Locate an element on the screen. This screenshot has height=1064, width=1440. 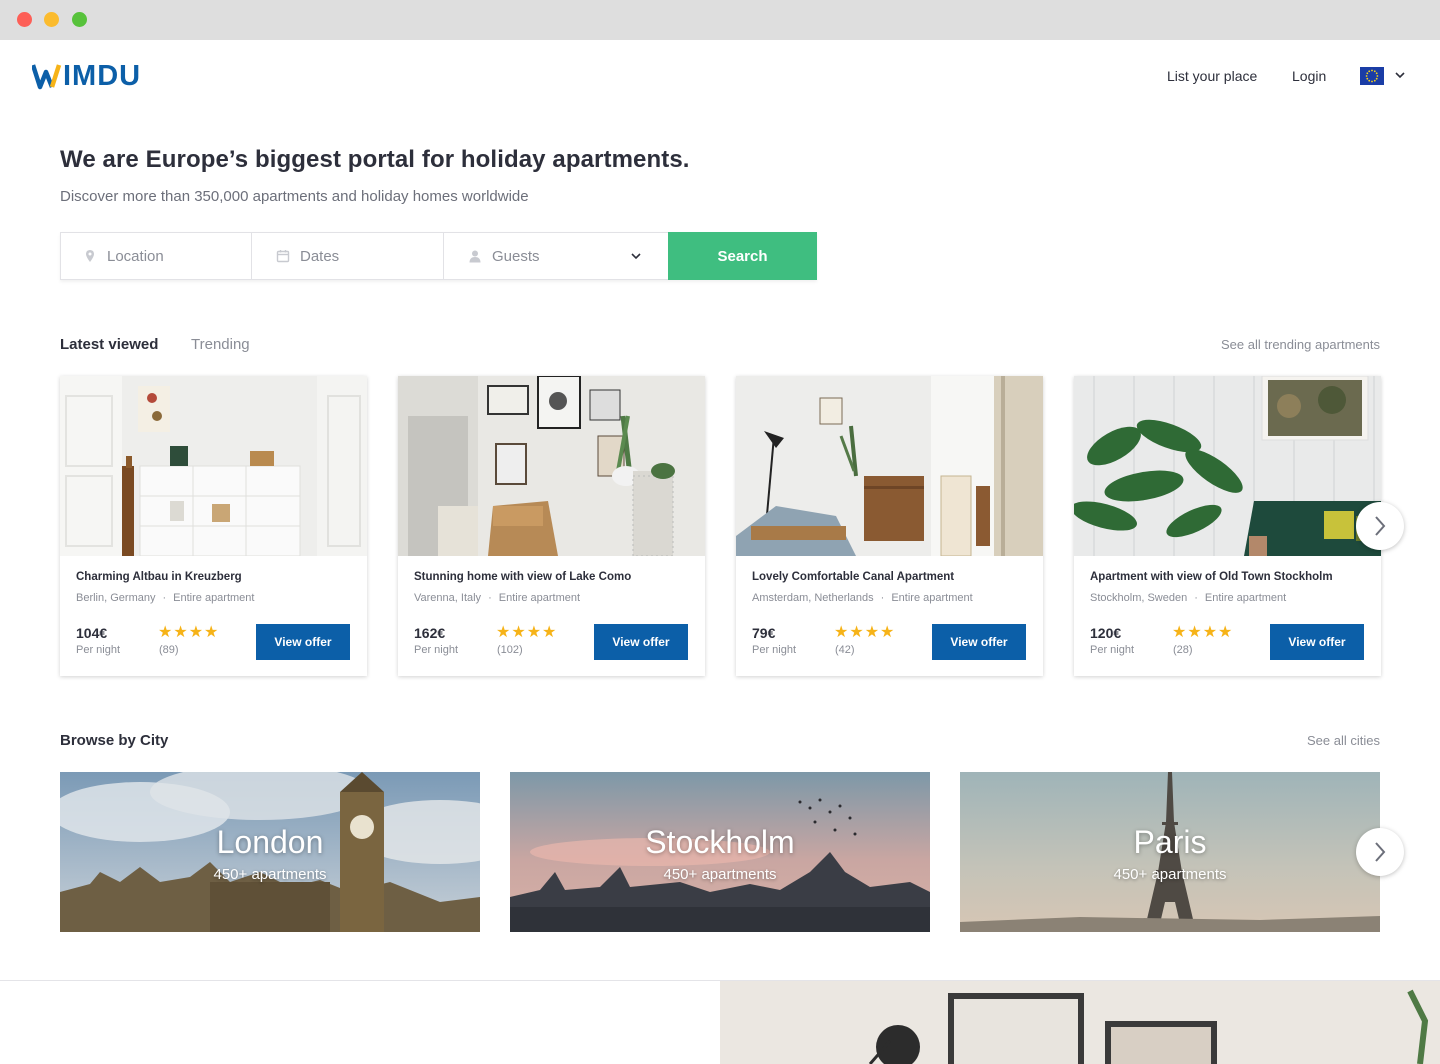
promo-photo is located at coordinates (1080, 1022).